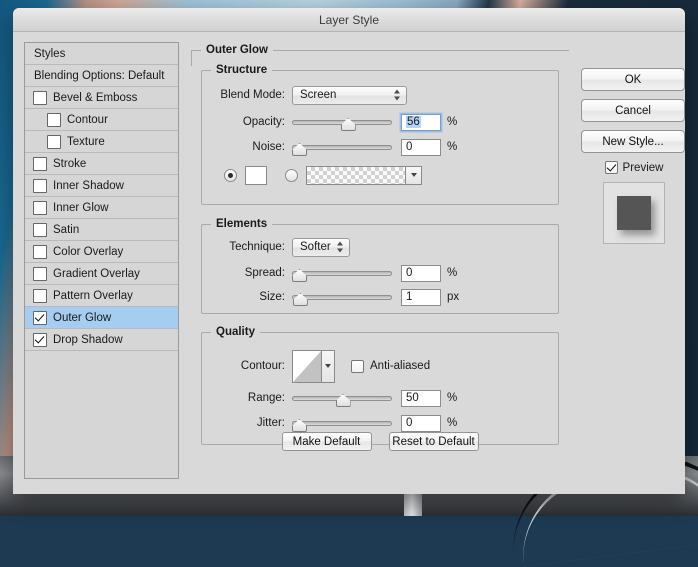 This screenshot has width=698, height=567. I want to click on default-buttons-row: Make Default Reset to Default, so click(380, 441).